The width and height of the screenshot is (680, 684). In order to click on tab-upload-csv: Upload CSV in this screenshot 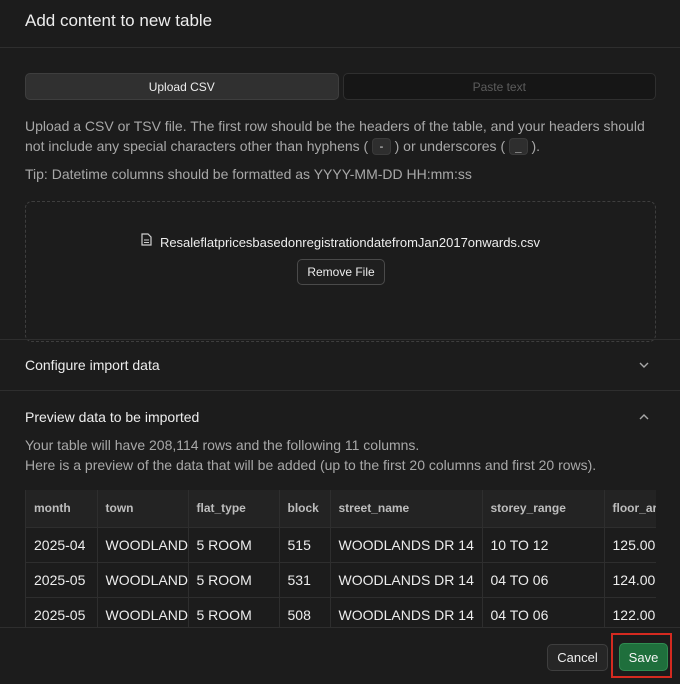, I will do `click(182, 86)`.